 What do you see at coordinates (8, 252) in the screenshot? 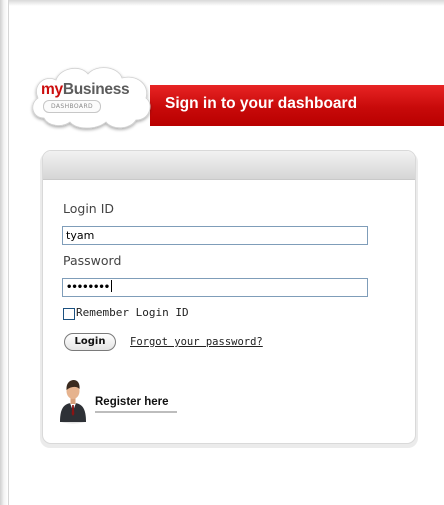
I see `window-left-border` at bounding box center [8, 252].